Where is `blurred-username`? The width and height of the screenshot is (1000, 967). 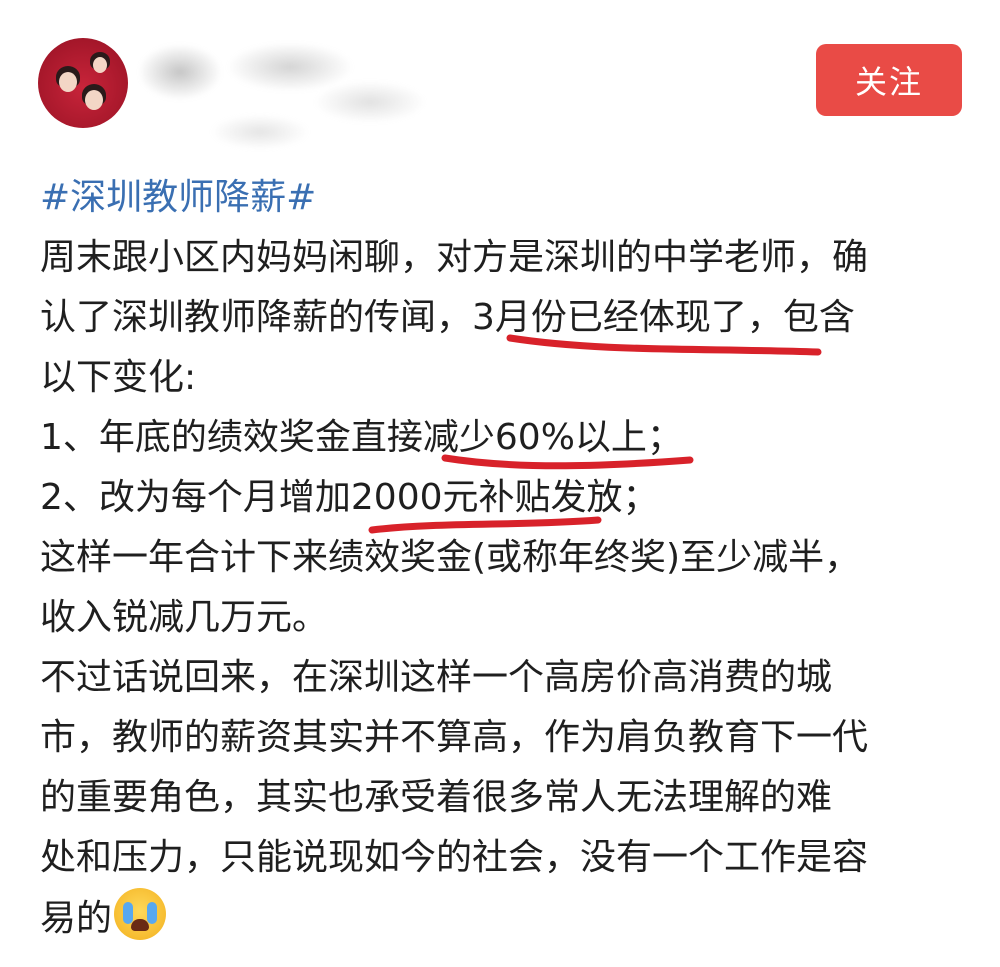 blurred-username is located at coordinates (290, 92).